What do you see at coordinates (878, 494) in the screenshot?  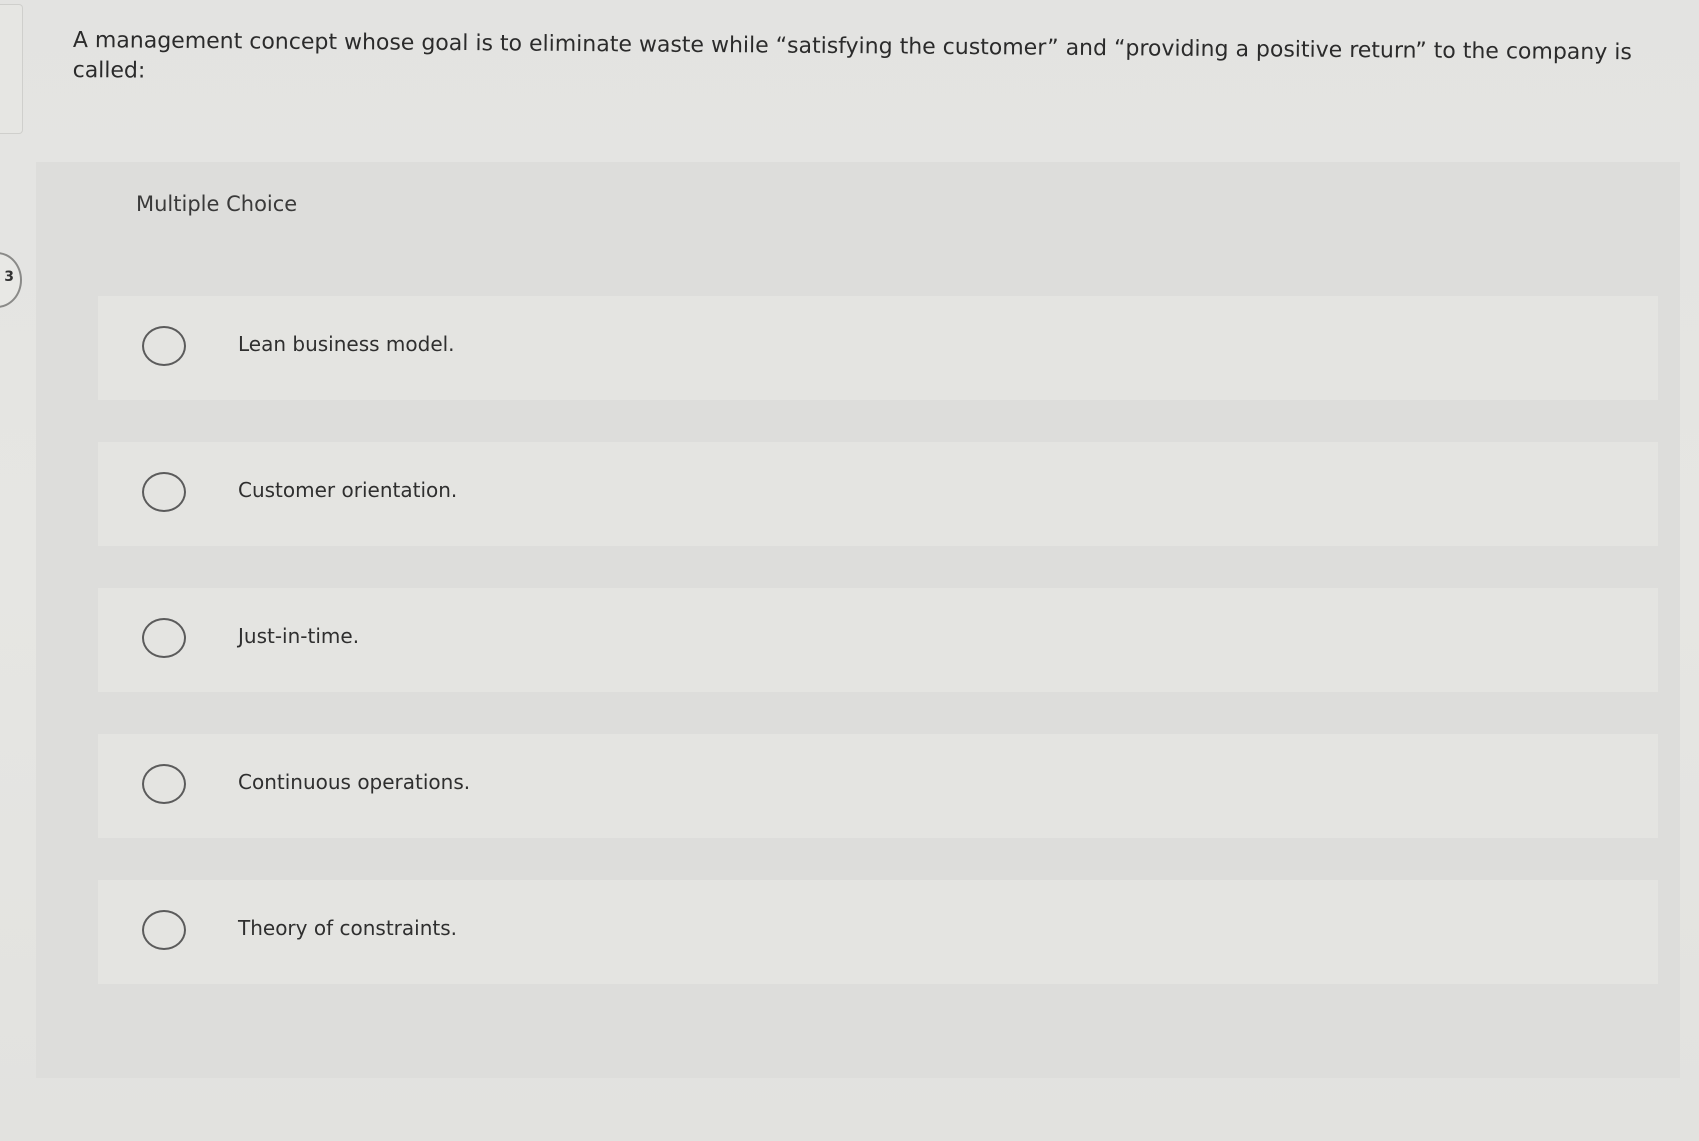 I see `answer-option-customer-orientation: Customer orientation.` at bounding box center [878, 494].